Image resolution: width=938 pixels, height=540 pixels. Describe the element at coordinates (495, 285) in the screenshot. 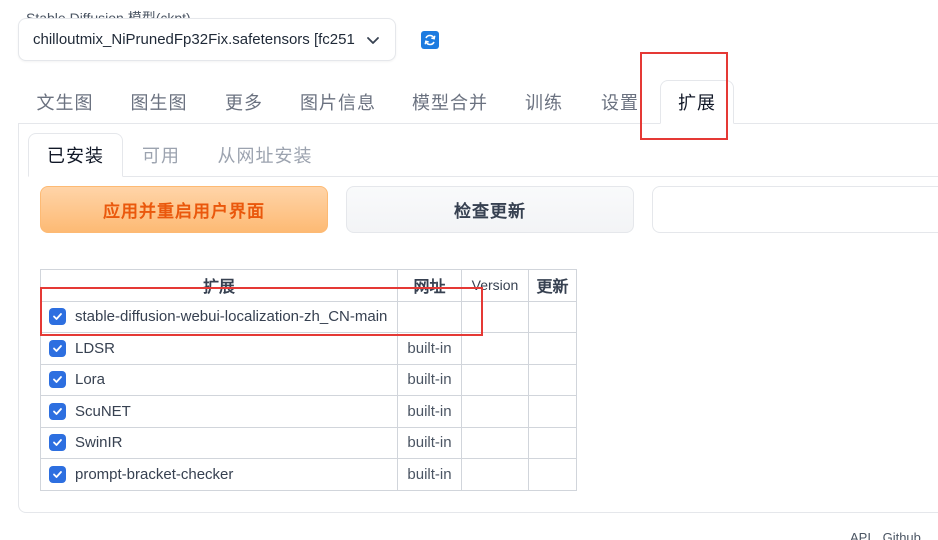

I see `column-header-version: Version` at that location.